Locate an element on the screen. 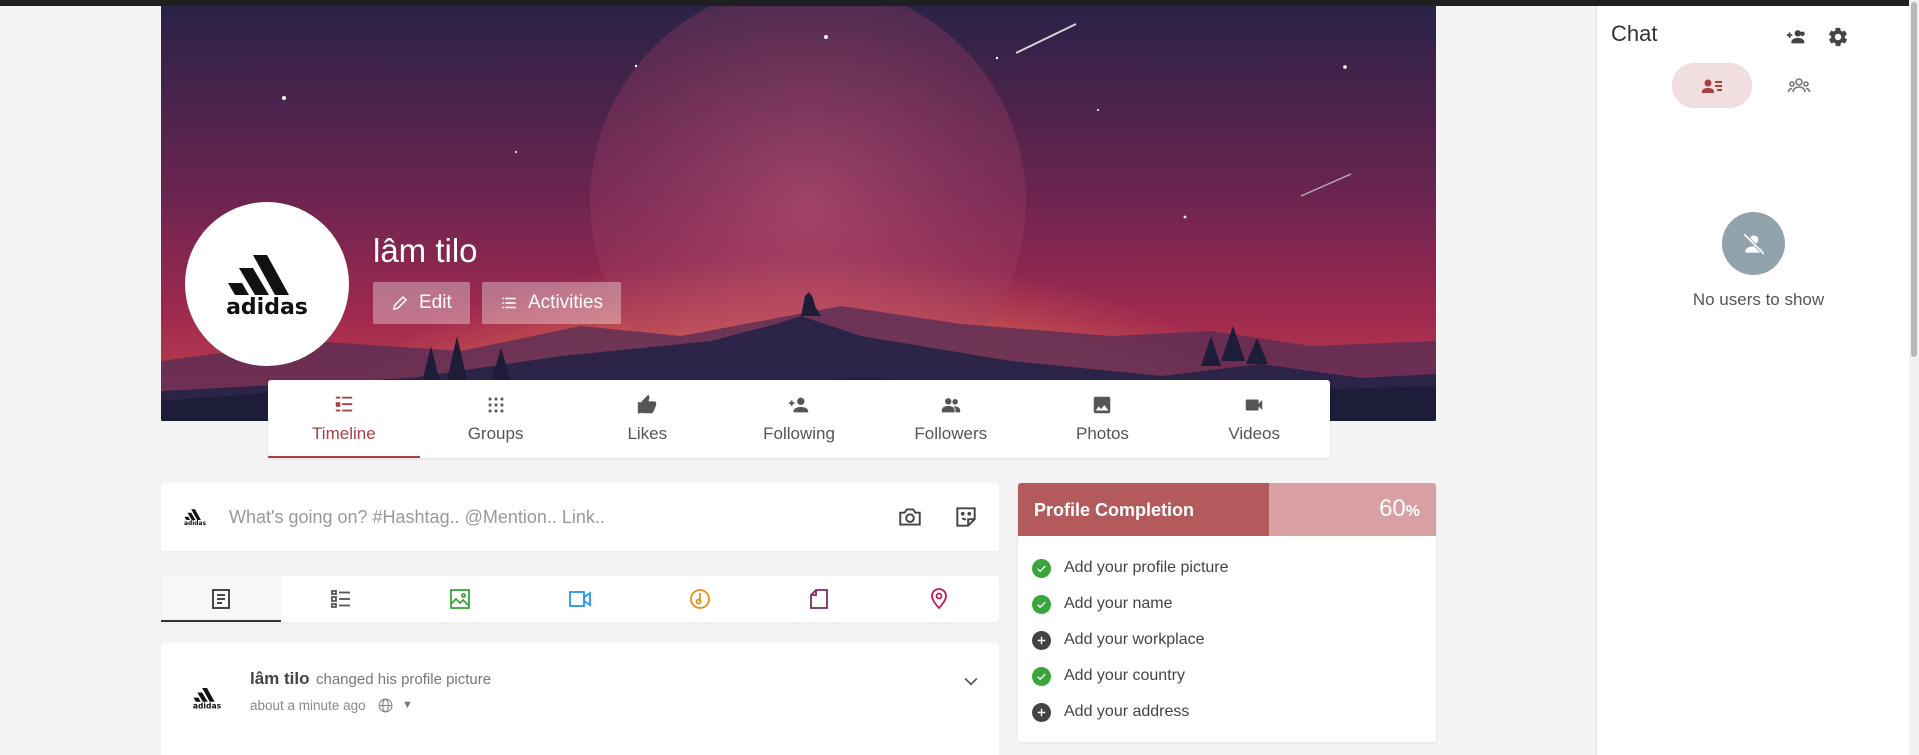 Image resolution: width=1919 pixels, height=755 pixels. music-icon is located at coordinates (699, 599).